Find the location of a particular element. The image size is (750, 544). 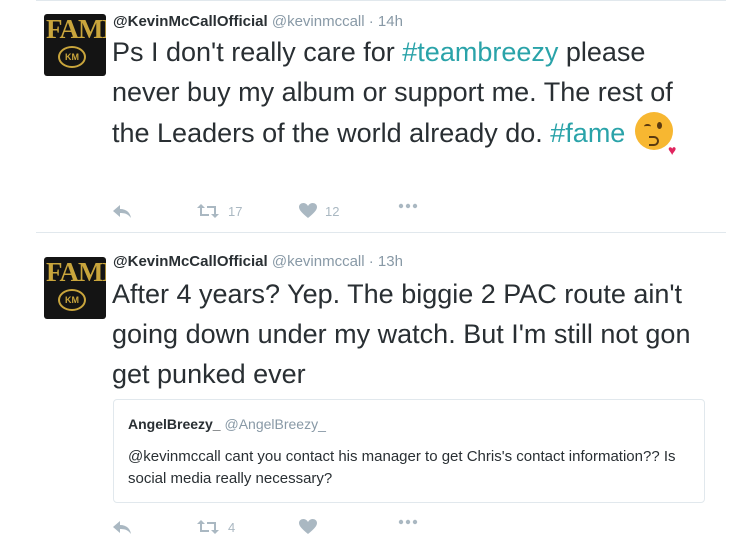

quoted-tweet-header: AngelBreezy_ @AngelBreezy_ is located at coordinates (227, 424).